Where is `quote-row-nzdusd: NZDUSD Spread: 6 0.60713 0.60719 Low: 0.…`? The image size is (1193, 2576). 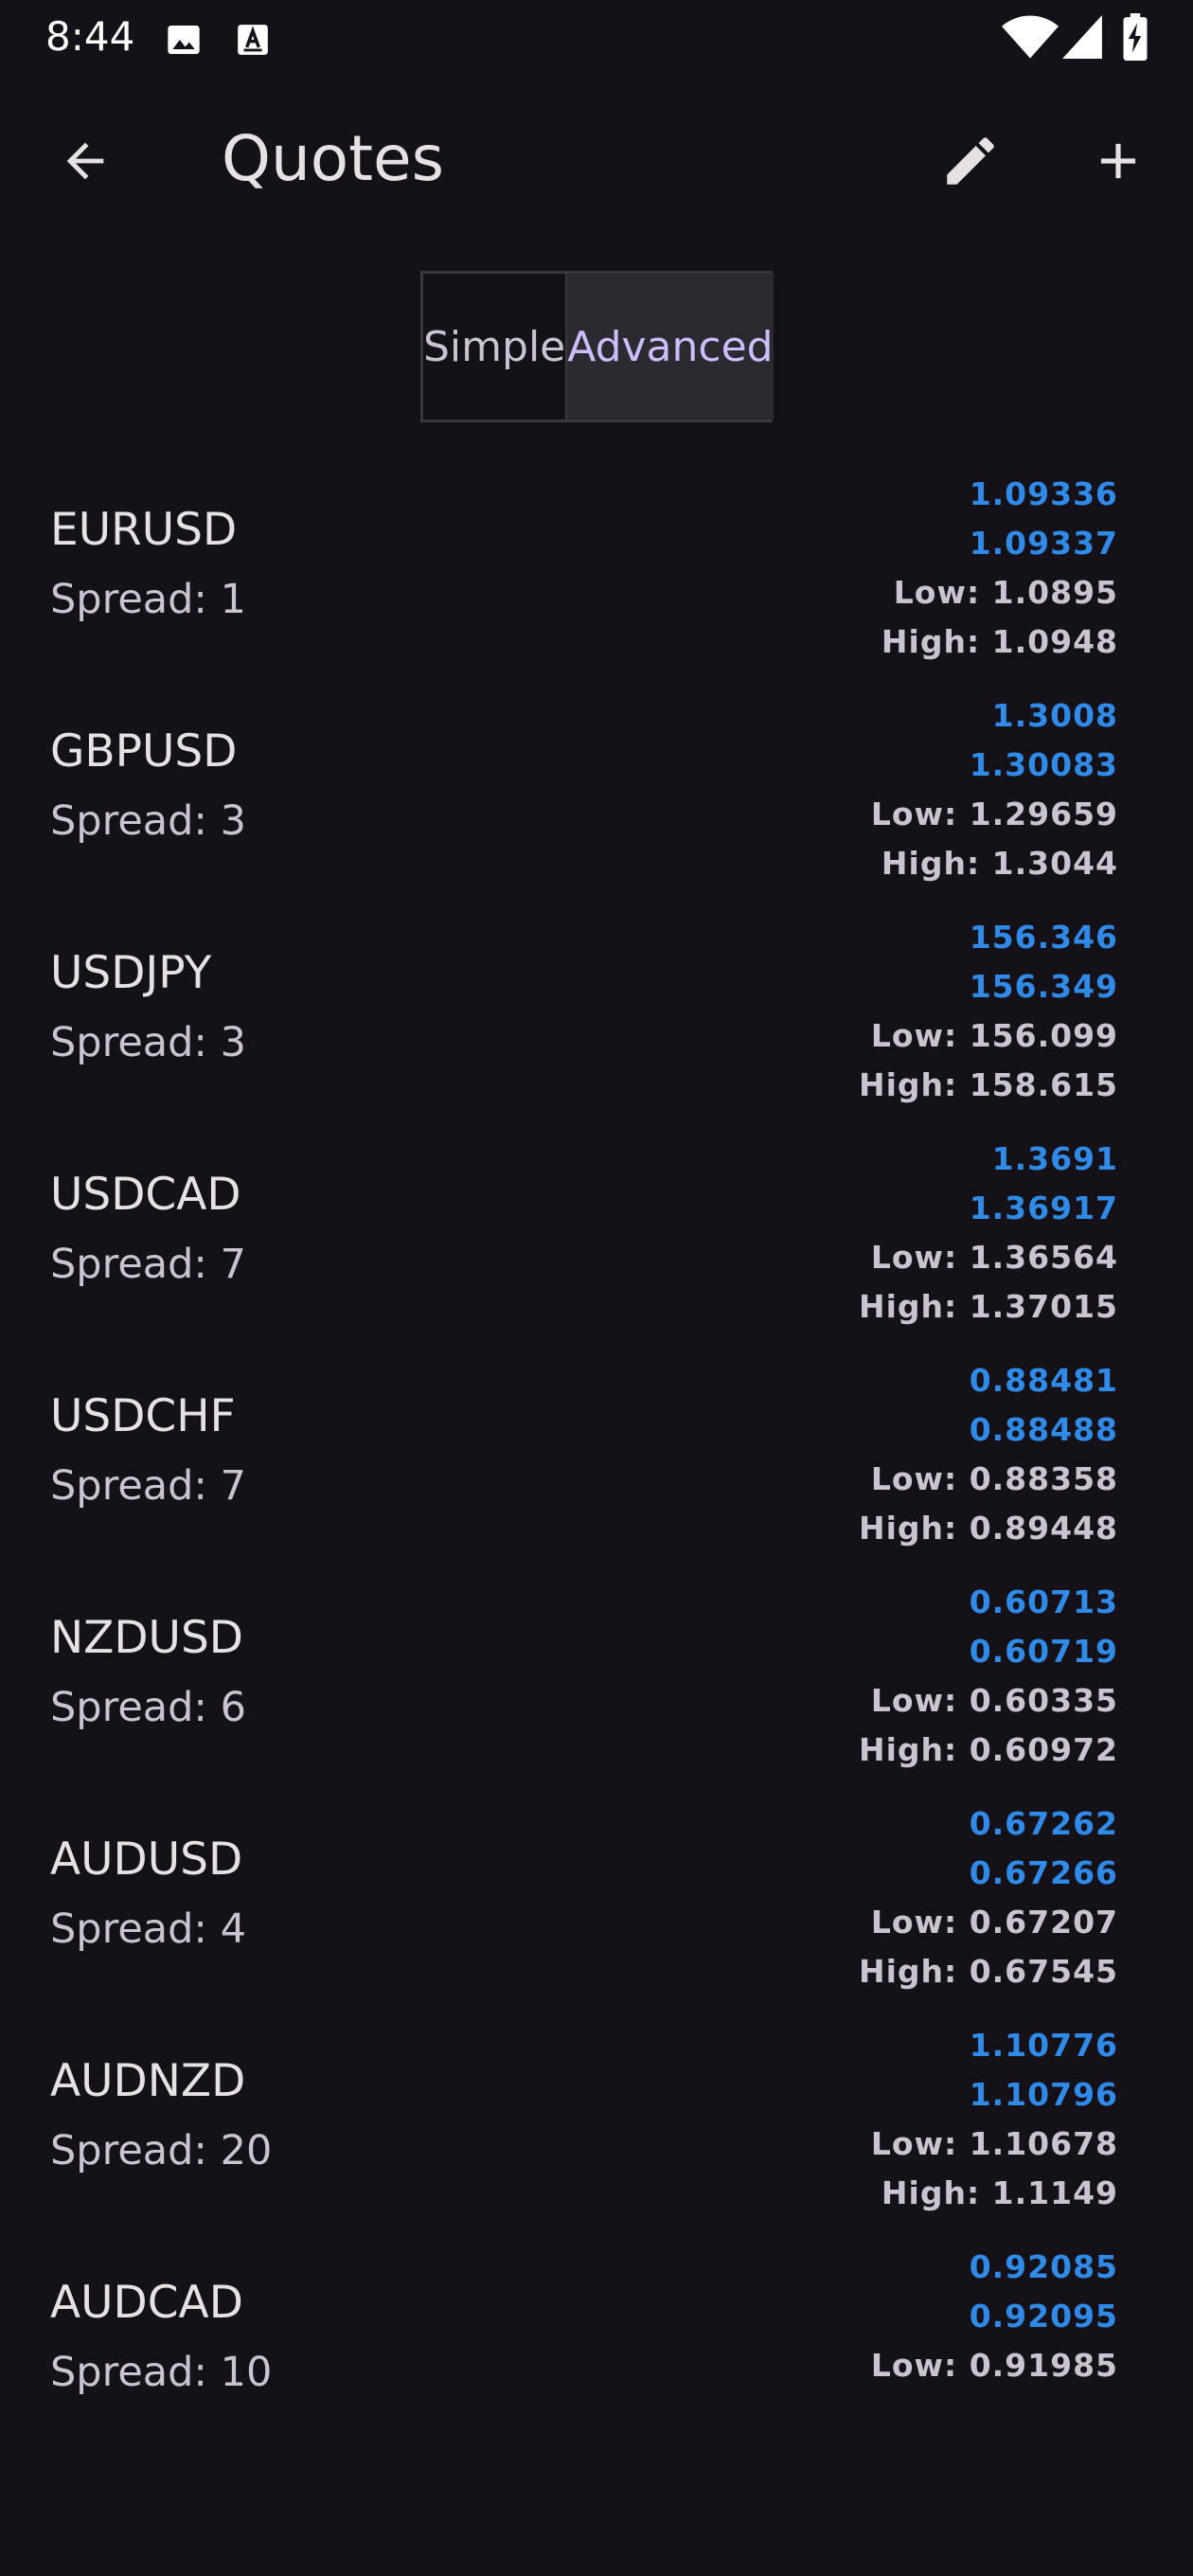 quote-row-nzdusd: NZDUSD Spread: 6 0.60713 0.60719 Low: 0.… is located at coordinates (596, 1688).